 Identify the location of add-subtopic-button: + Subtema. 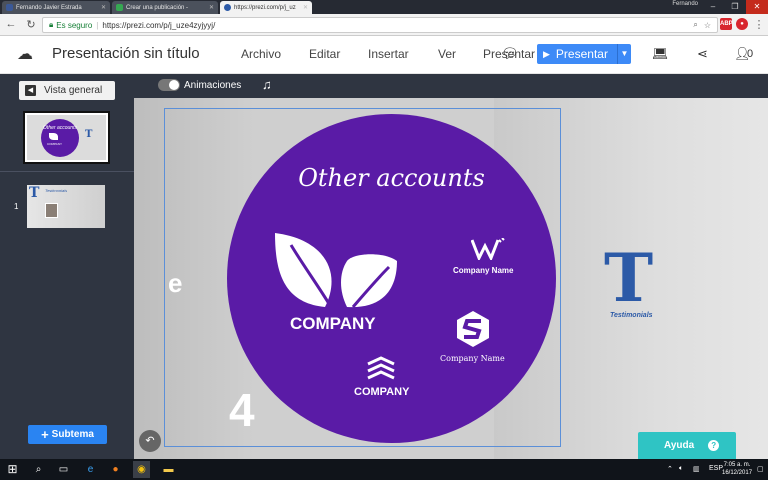
(67, 434).